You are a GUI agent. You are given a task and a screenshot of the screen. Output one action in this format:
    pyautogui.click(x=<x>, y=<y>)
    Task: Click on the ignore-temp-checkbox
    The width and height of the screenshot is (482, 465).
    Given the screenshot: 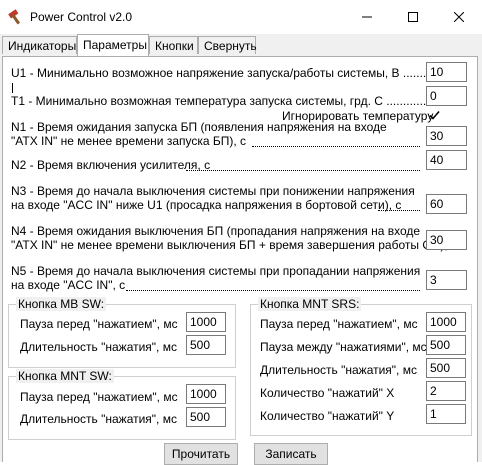 What is the action you would take?
    pyautogui.click(x=434, y=115)
    